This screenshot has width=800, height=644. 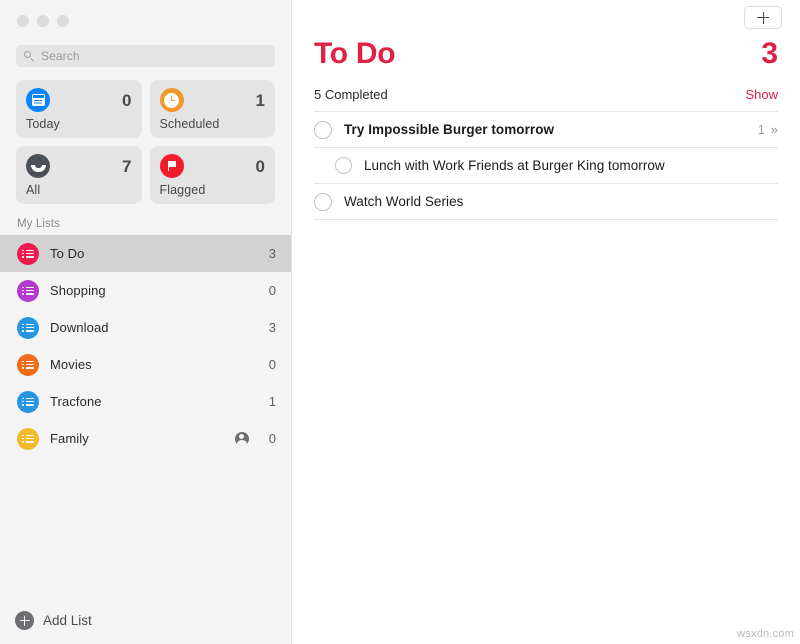 I want to click on plus-icon, so click(x=763, y=17).